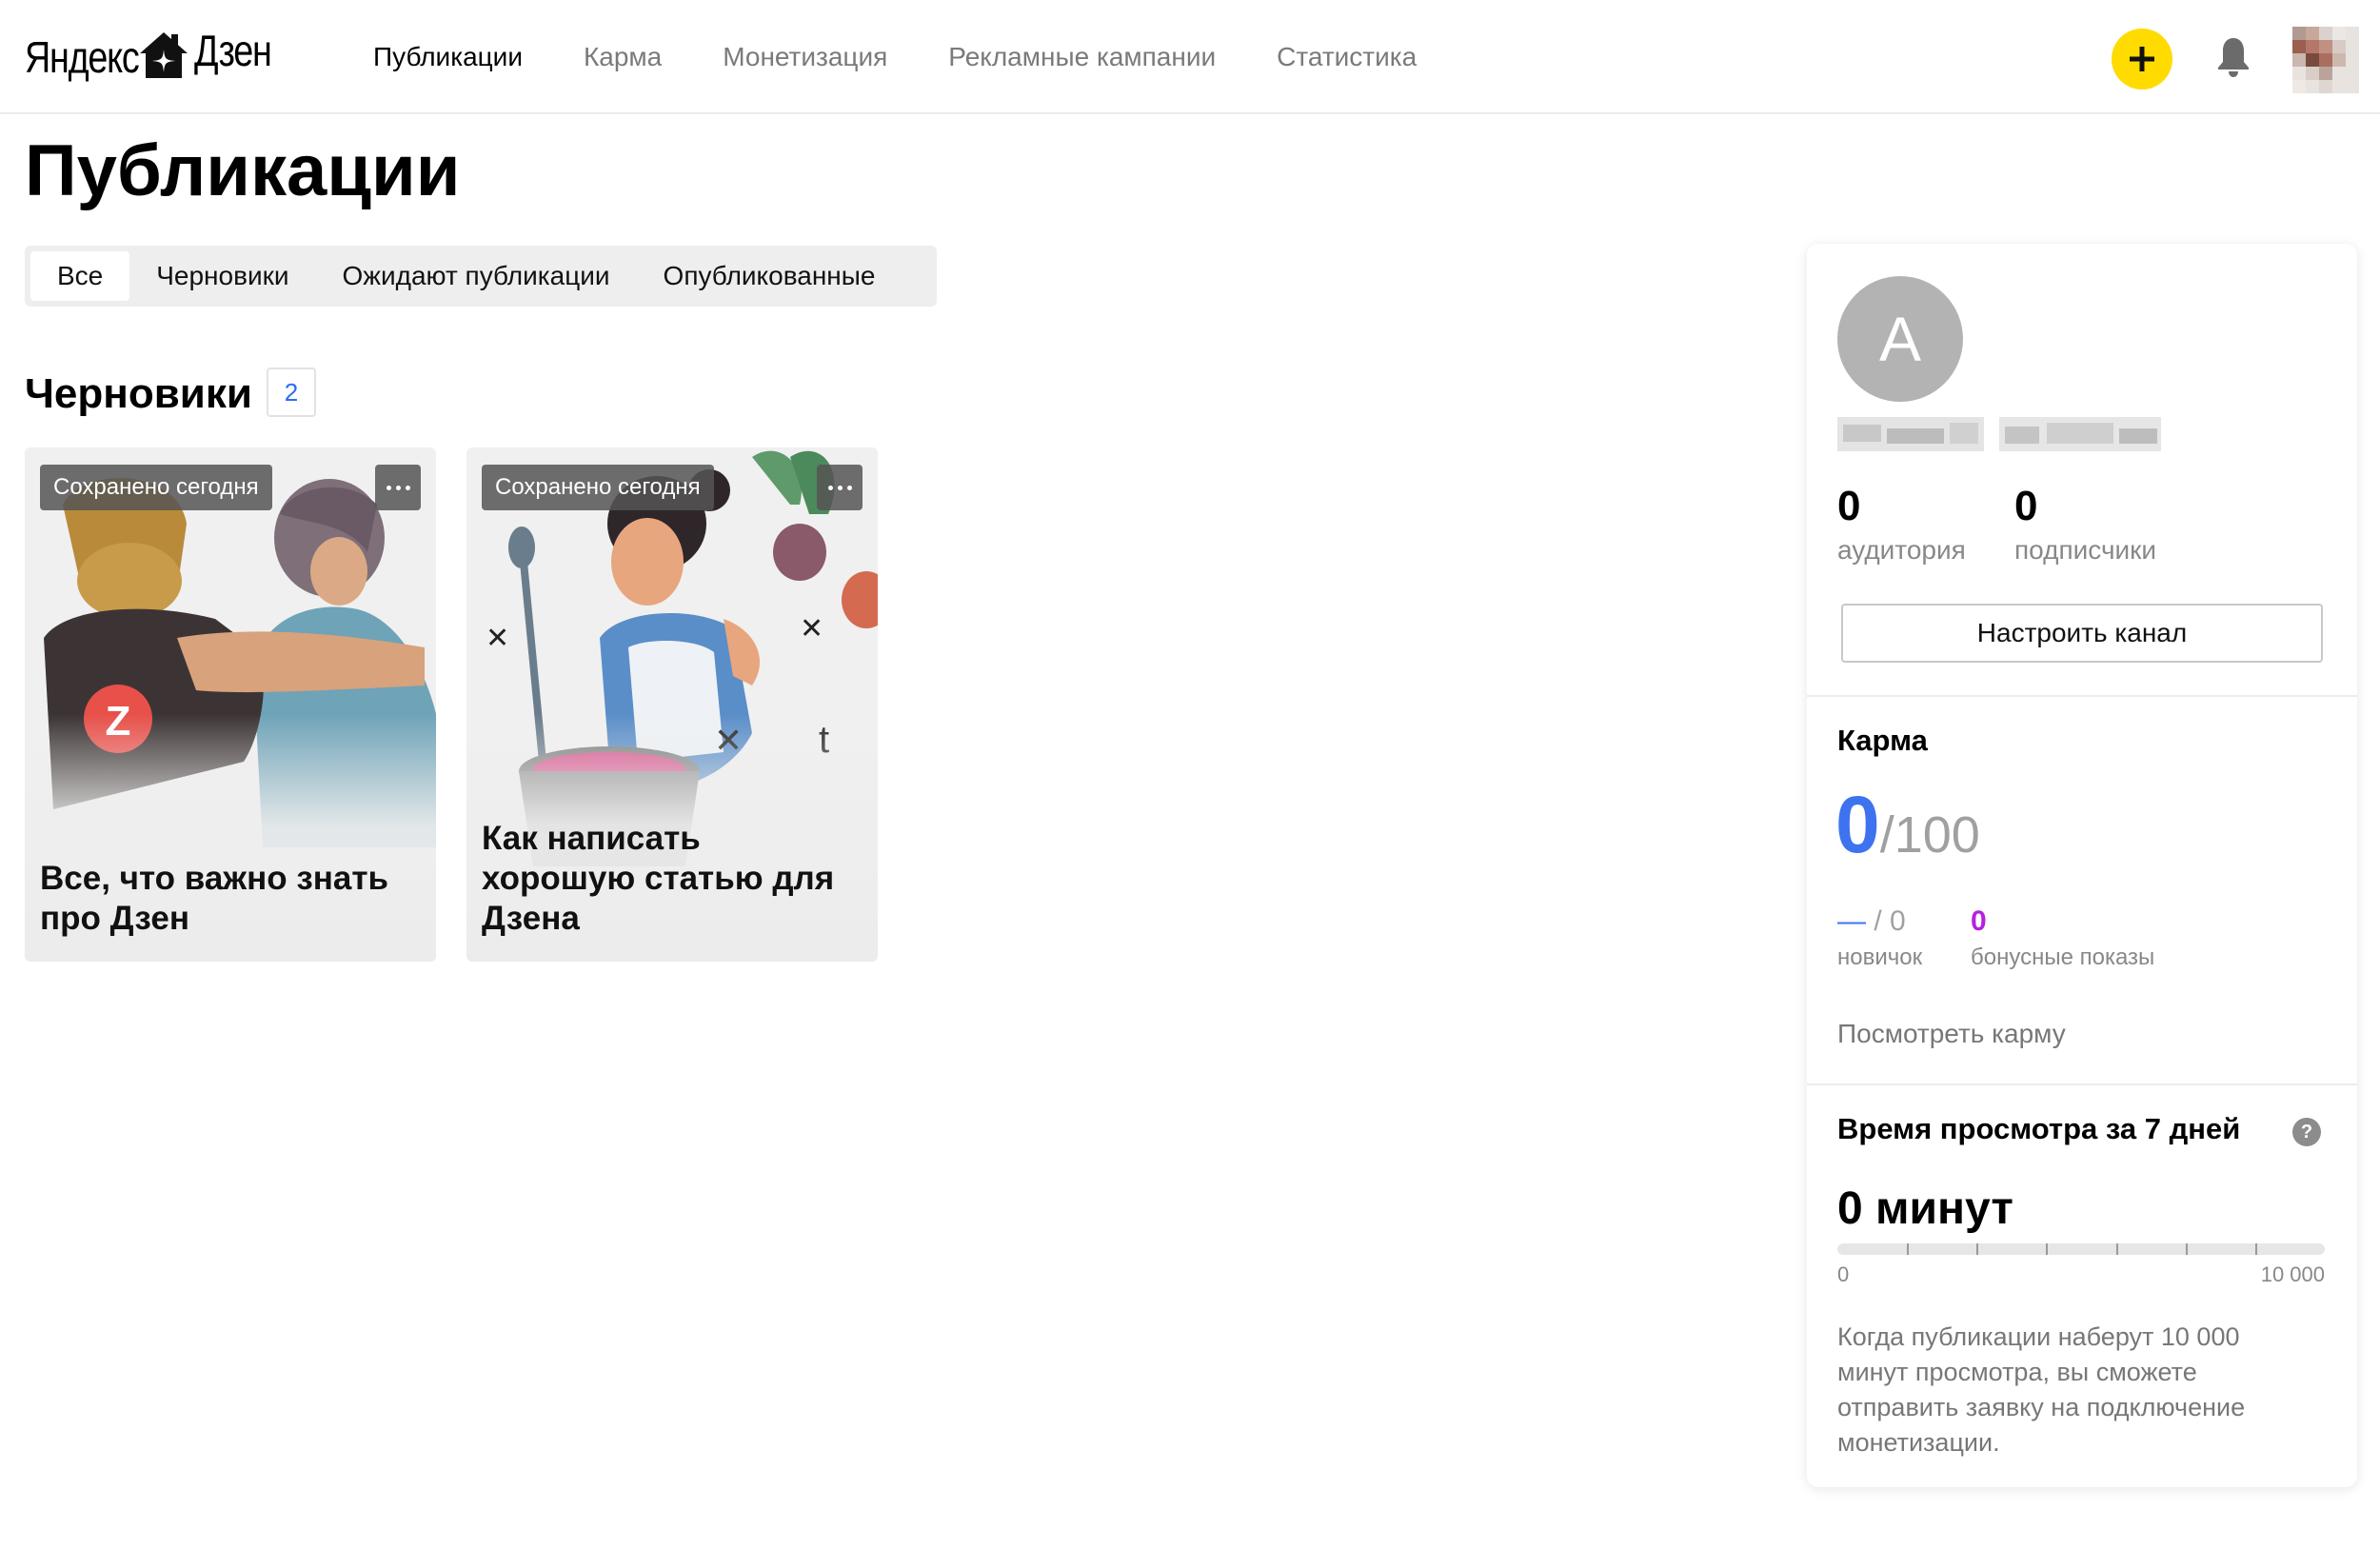 The height and width of the screenshot is (1550, 2380). What do you see at coordinates (2085, 550) in the screenshot?
I see `subscribers-label: подписчики` at bounding box center [2085, 550].